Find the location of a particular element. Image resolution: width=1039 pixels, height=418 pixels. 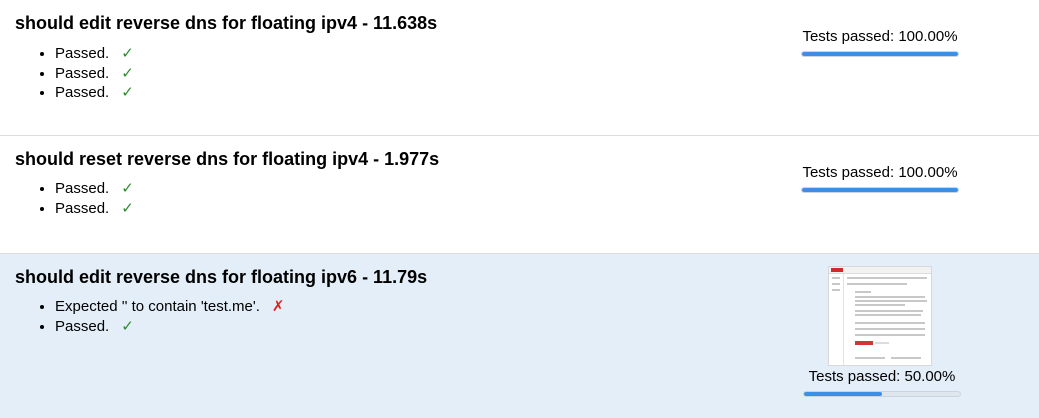

tests-passed-label: Tests passed: 50.00% is located at coordinates (882, 376).